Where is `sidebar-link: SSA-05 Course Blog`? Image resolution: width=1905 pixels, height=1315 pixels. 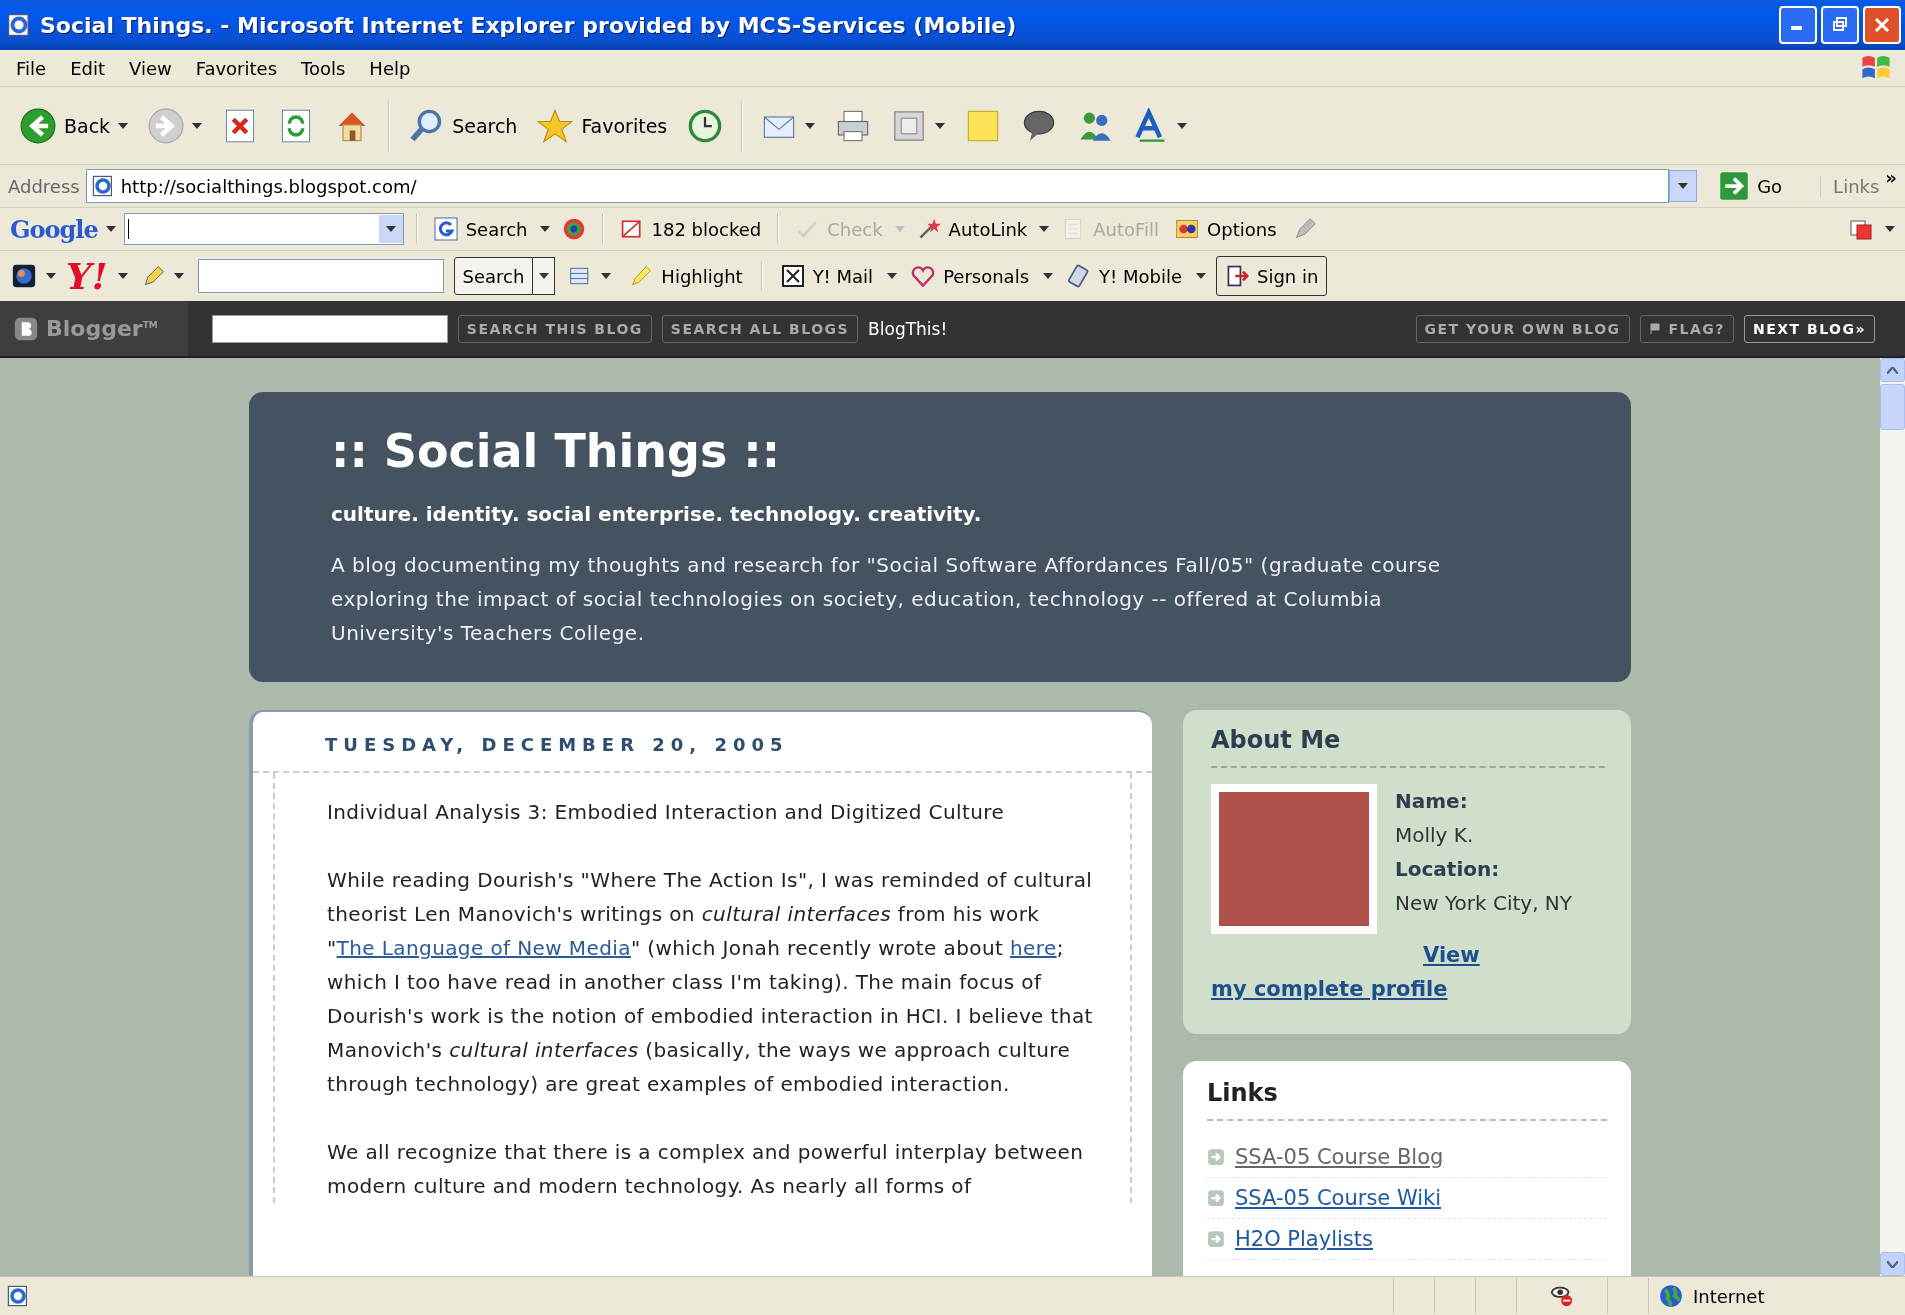 sidebar-link: SSA-05 Course Blog is located at coordinates (1339, 1157).